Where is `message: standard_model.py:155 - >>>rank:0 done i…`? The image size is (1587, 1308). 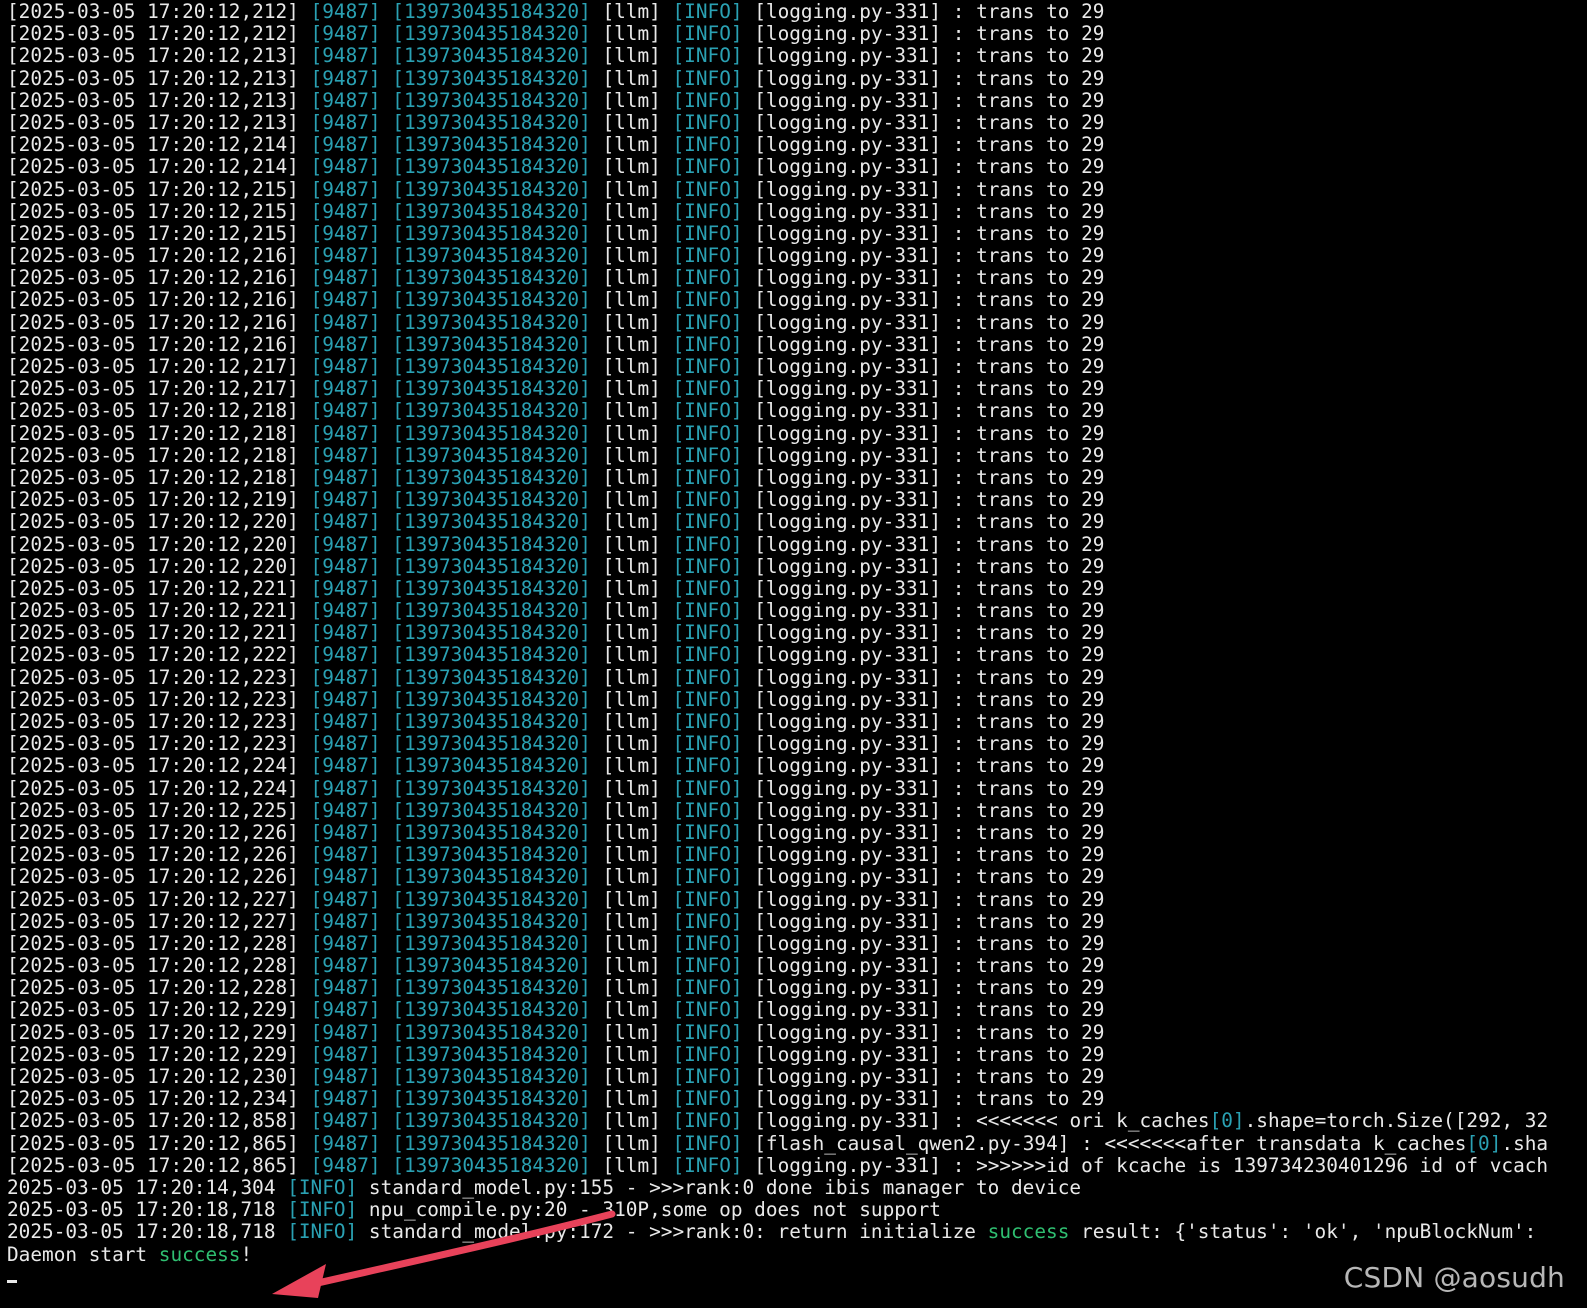
message: standard_model.py:155 - >>>rank:0 done i… is located at coordinates (719, 1187).